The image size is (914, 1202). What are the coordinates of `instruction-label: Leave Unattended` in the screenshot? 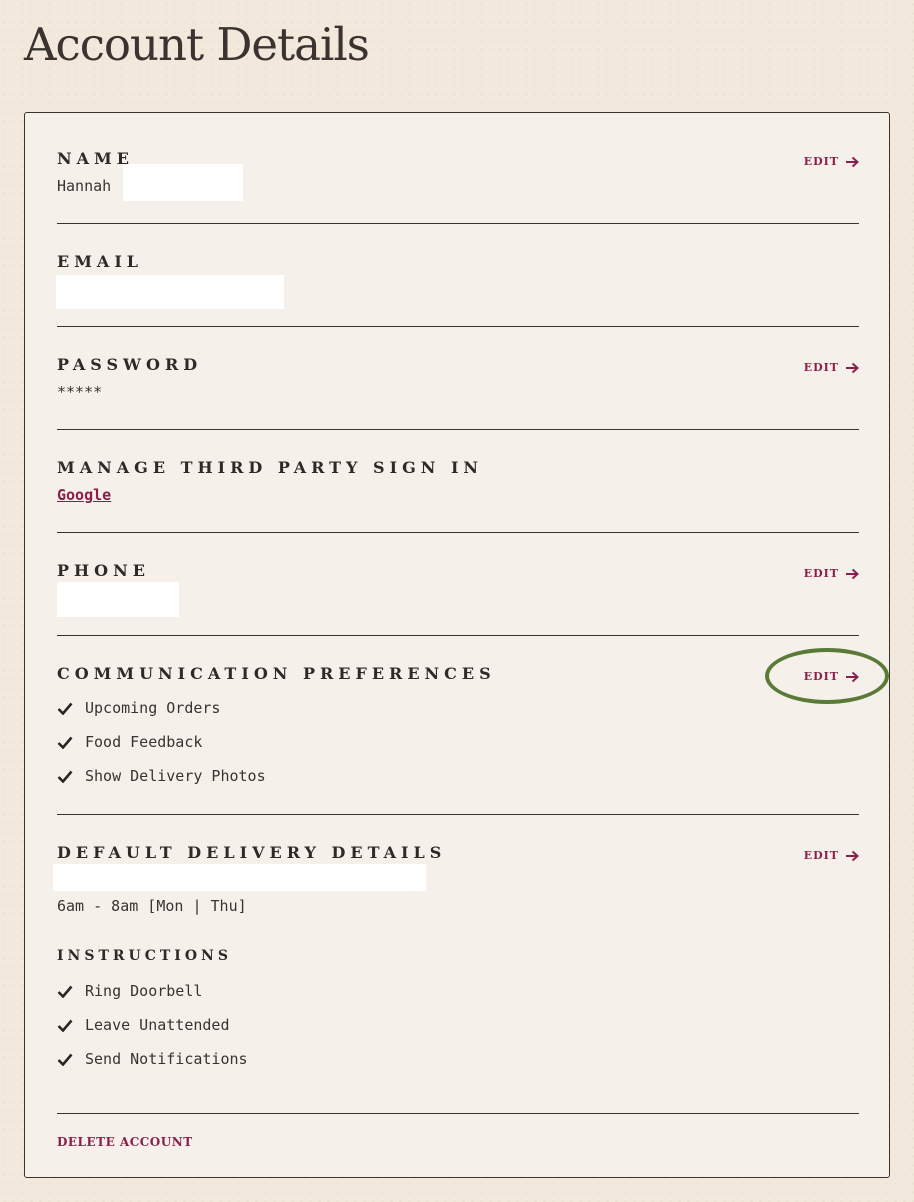 It's located at (157, 1025).